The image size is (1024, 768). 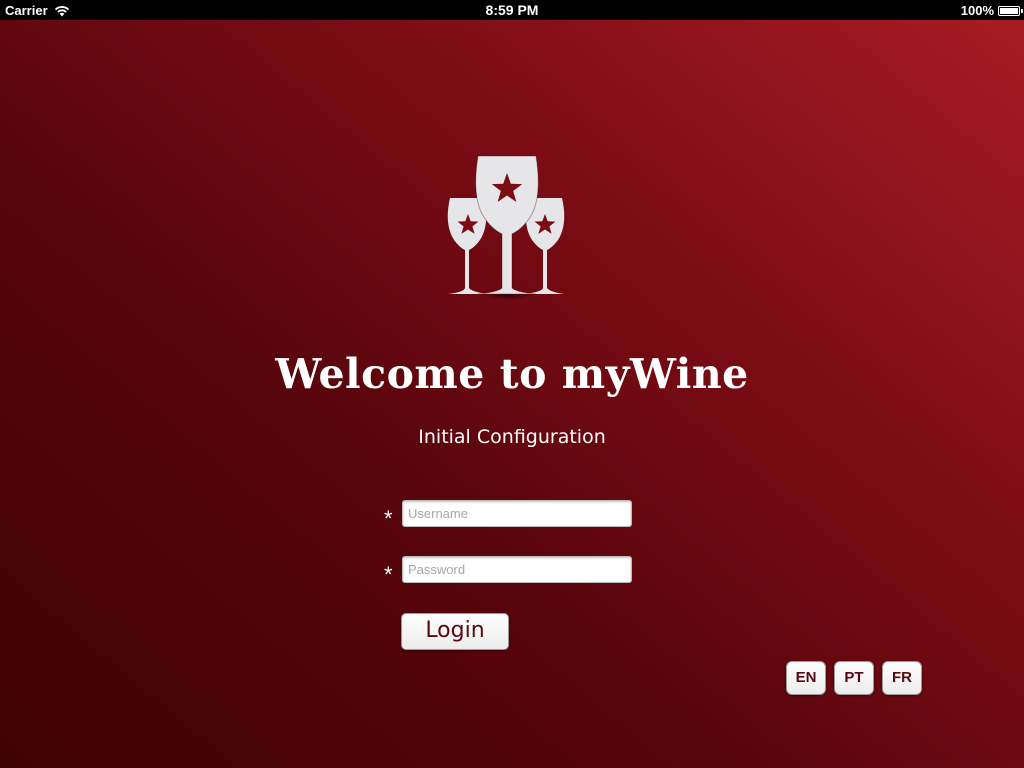 I want to click on username-row: *, so click(x=508, y=513).